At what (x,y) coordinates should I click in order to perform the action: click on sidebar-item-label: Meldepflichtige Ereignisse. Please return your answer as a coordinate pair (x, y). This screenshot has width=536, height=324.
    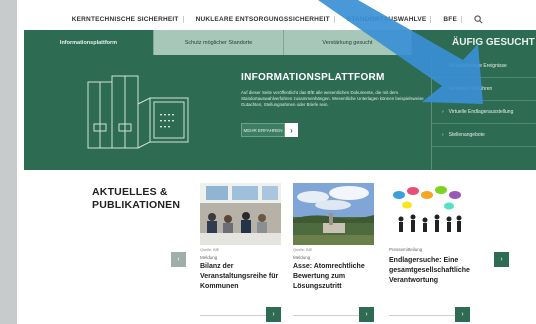
    Looking at the image, I should click on (477, 66).